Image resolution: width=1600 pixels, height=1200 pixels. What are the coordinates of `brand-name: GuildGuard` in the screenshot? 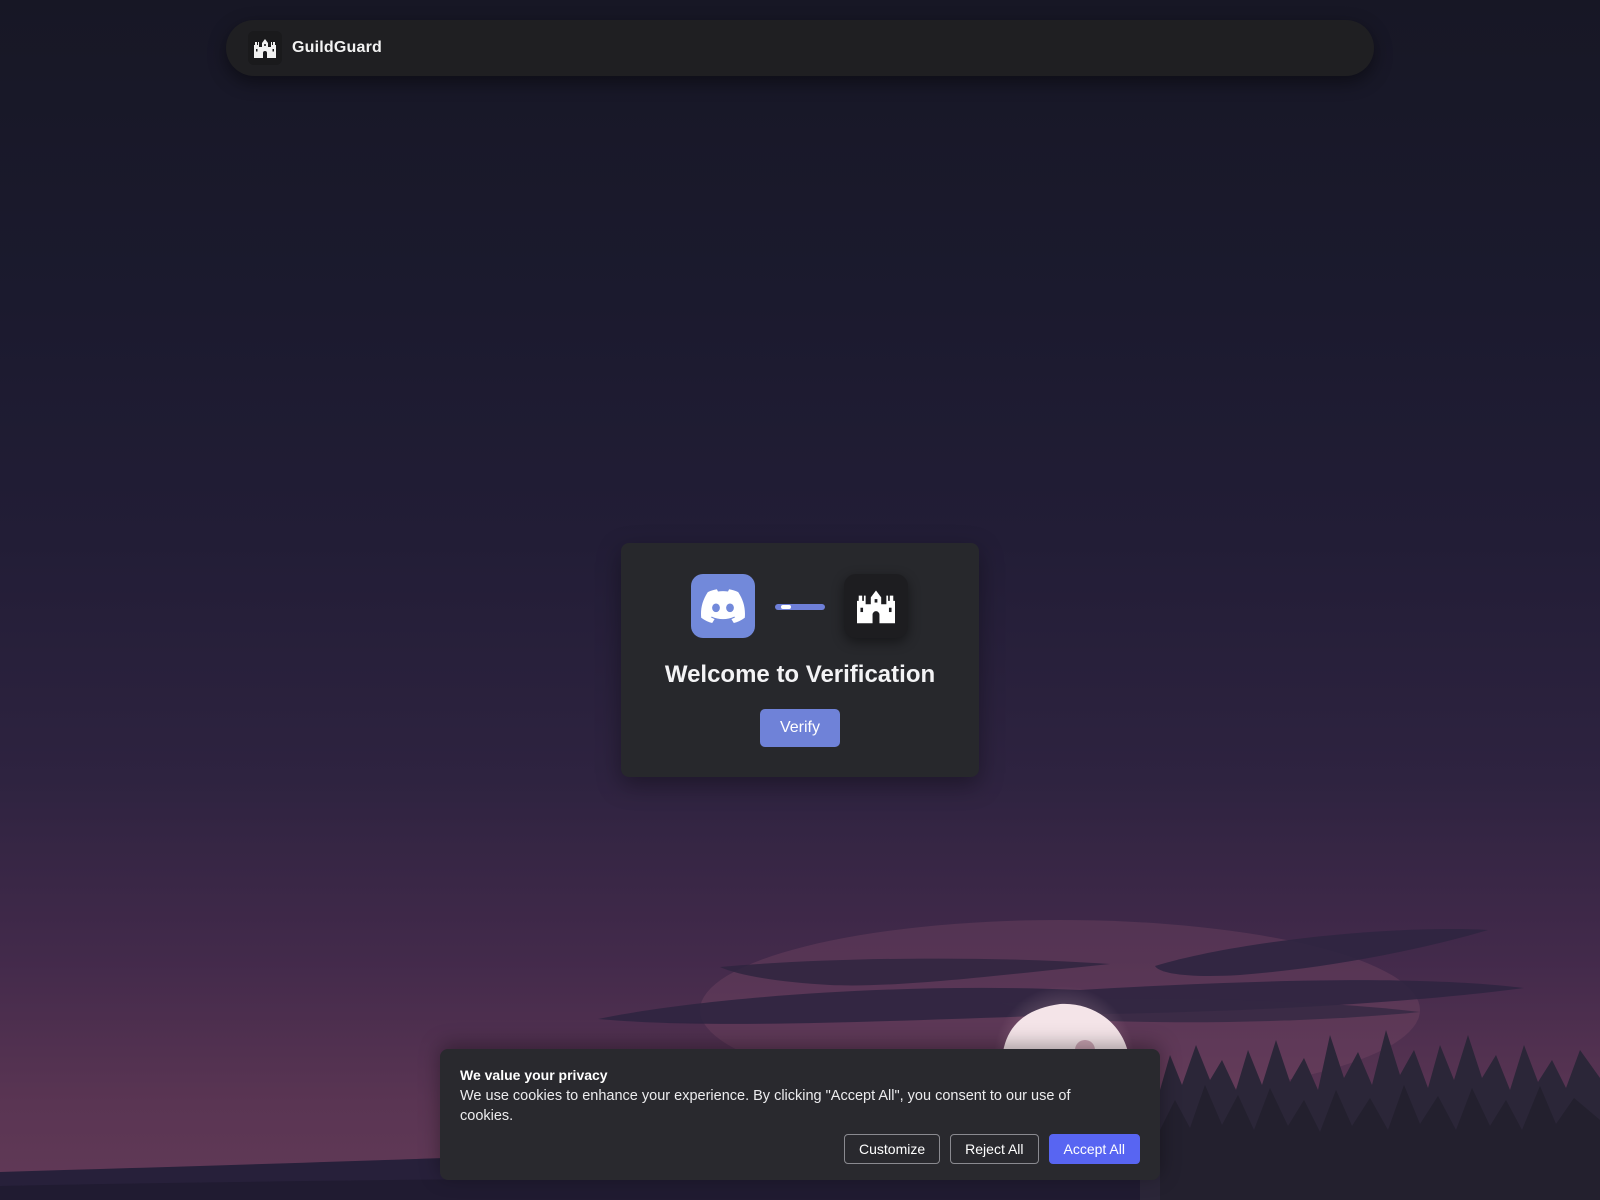 It's located at (337, 48).